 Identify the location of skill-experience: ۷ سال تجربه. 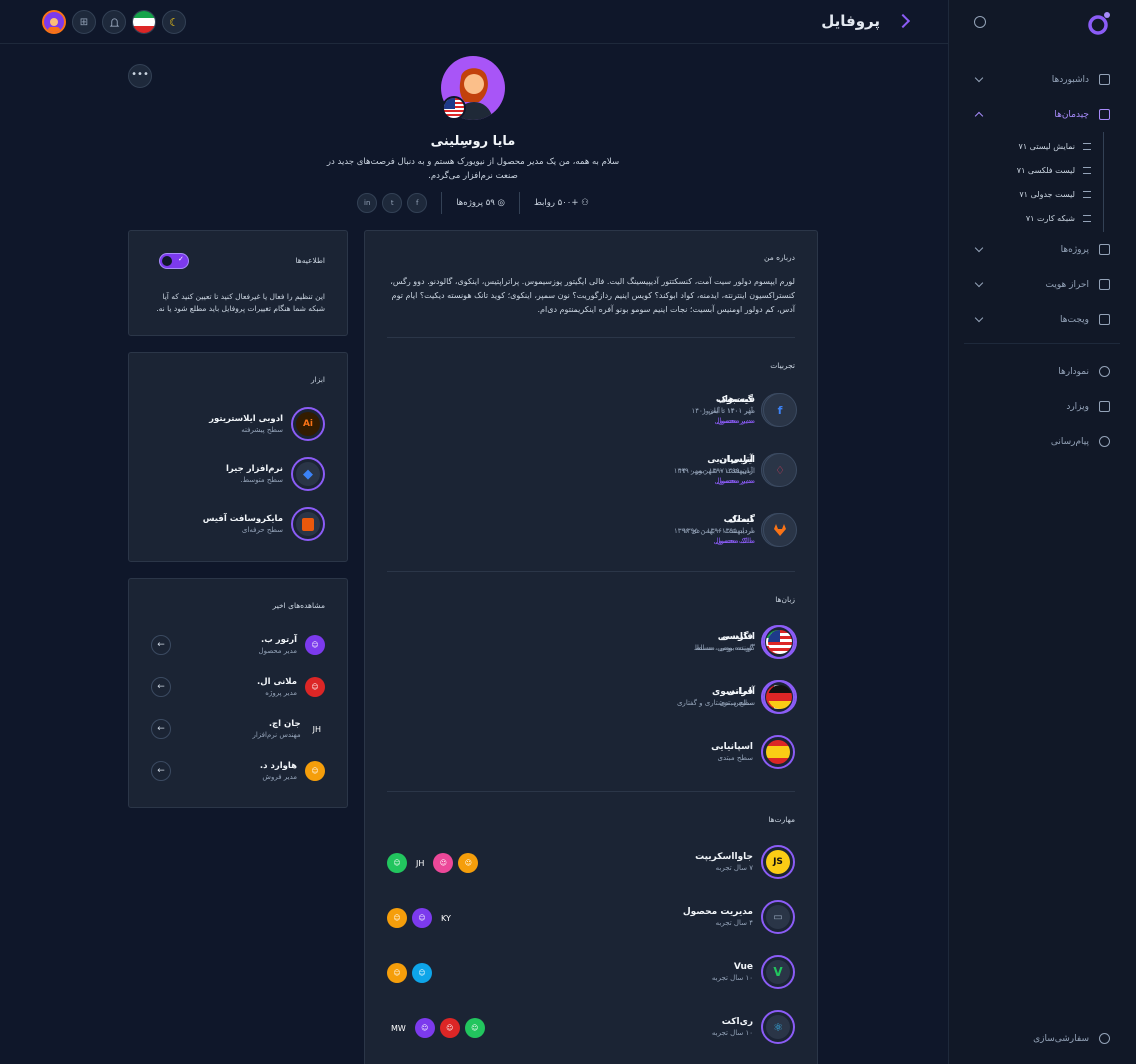
(734, 868).